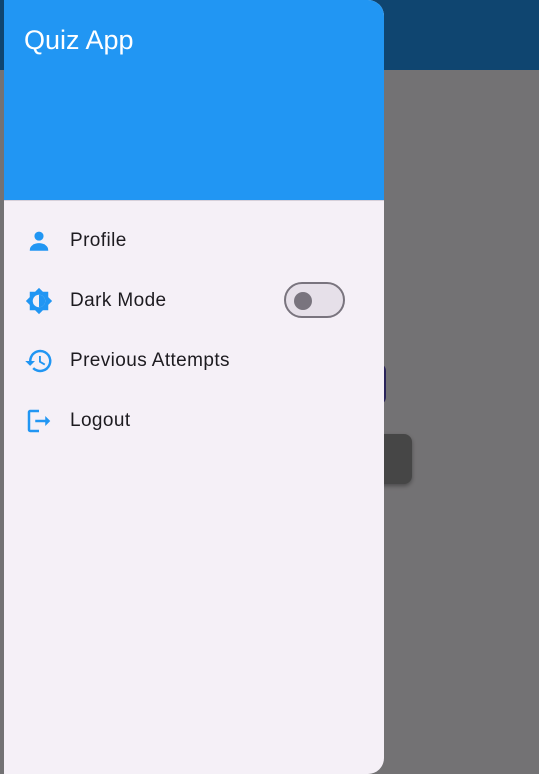 Image resolution: width=539 pixels, height=774 pixels. What do you see at coordinates (79, 40) in the screenshot?
I see `drawer-title: Quiz App` at bounding box center [79, 40].